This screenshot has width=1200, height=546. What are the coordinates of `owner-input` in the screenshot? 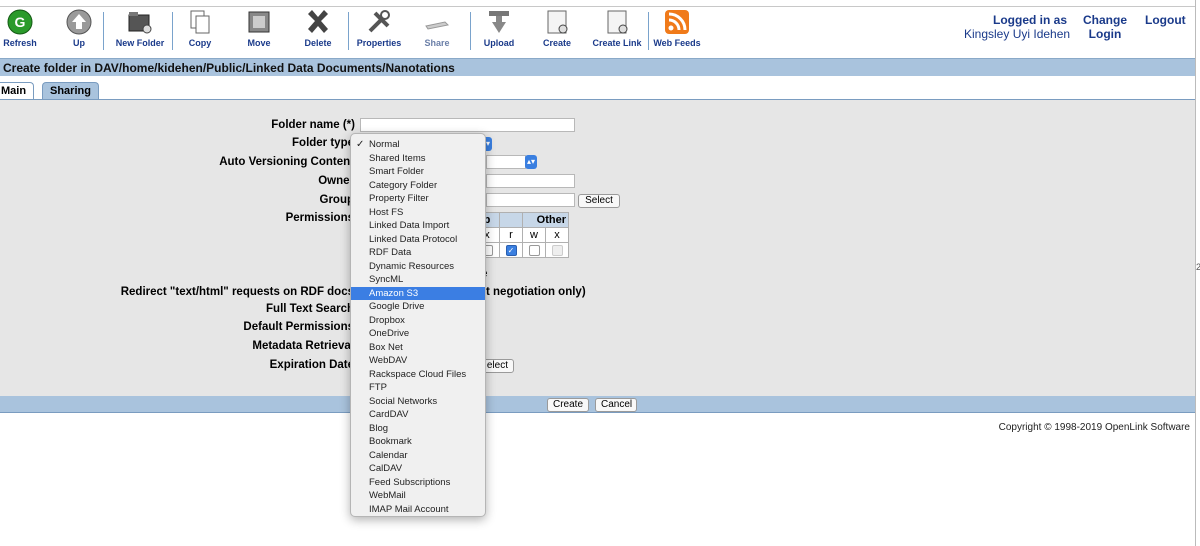 It's located at (530, 181).